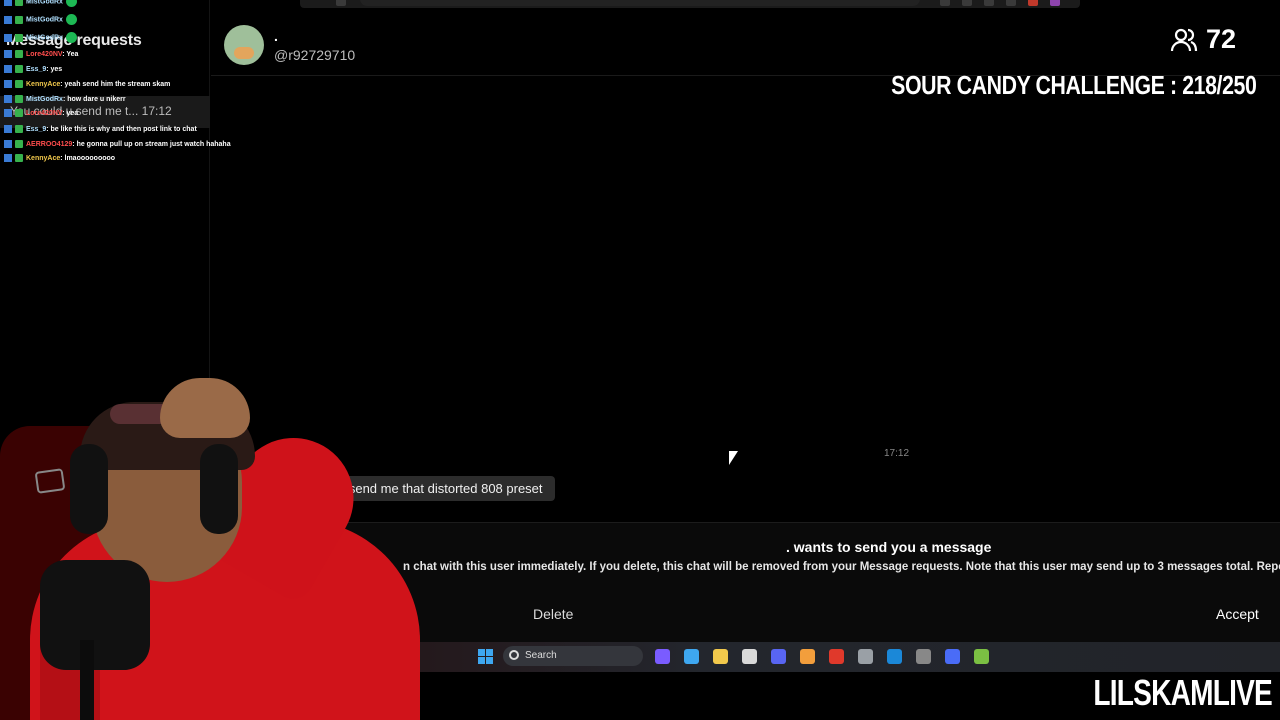  What do you see at coordinates (1184, 39) in the screenshot?
I see `viewers-icon` at bounding box center [1184, 39].